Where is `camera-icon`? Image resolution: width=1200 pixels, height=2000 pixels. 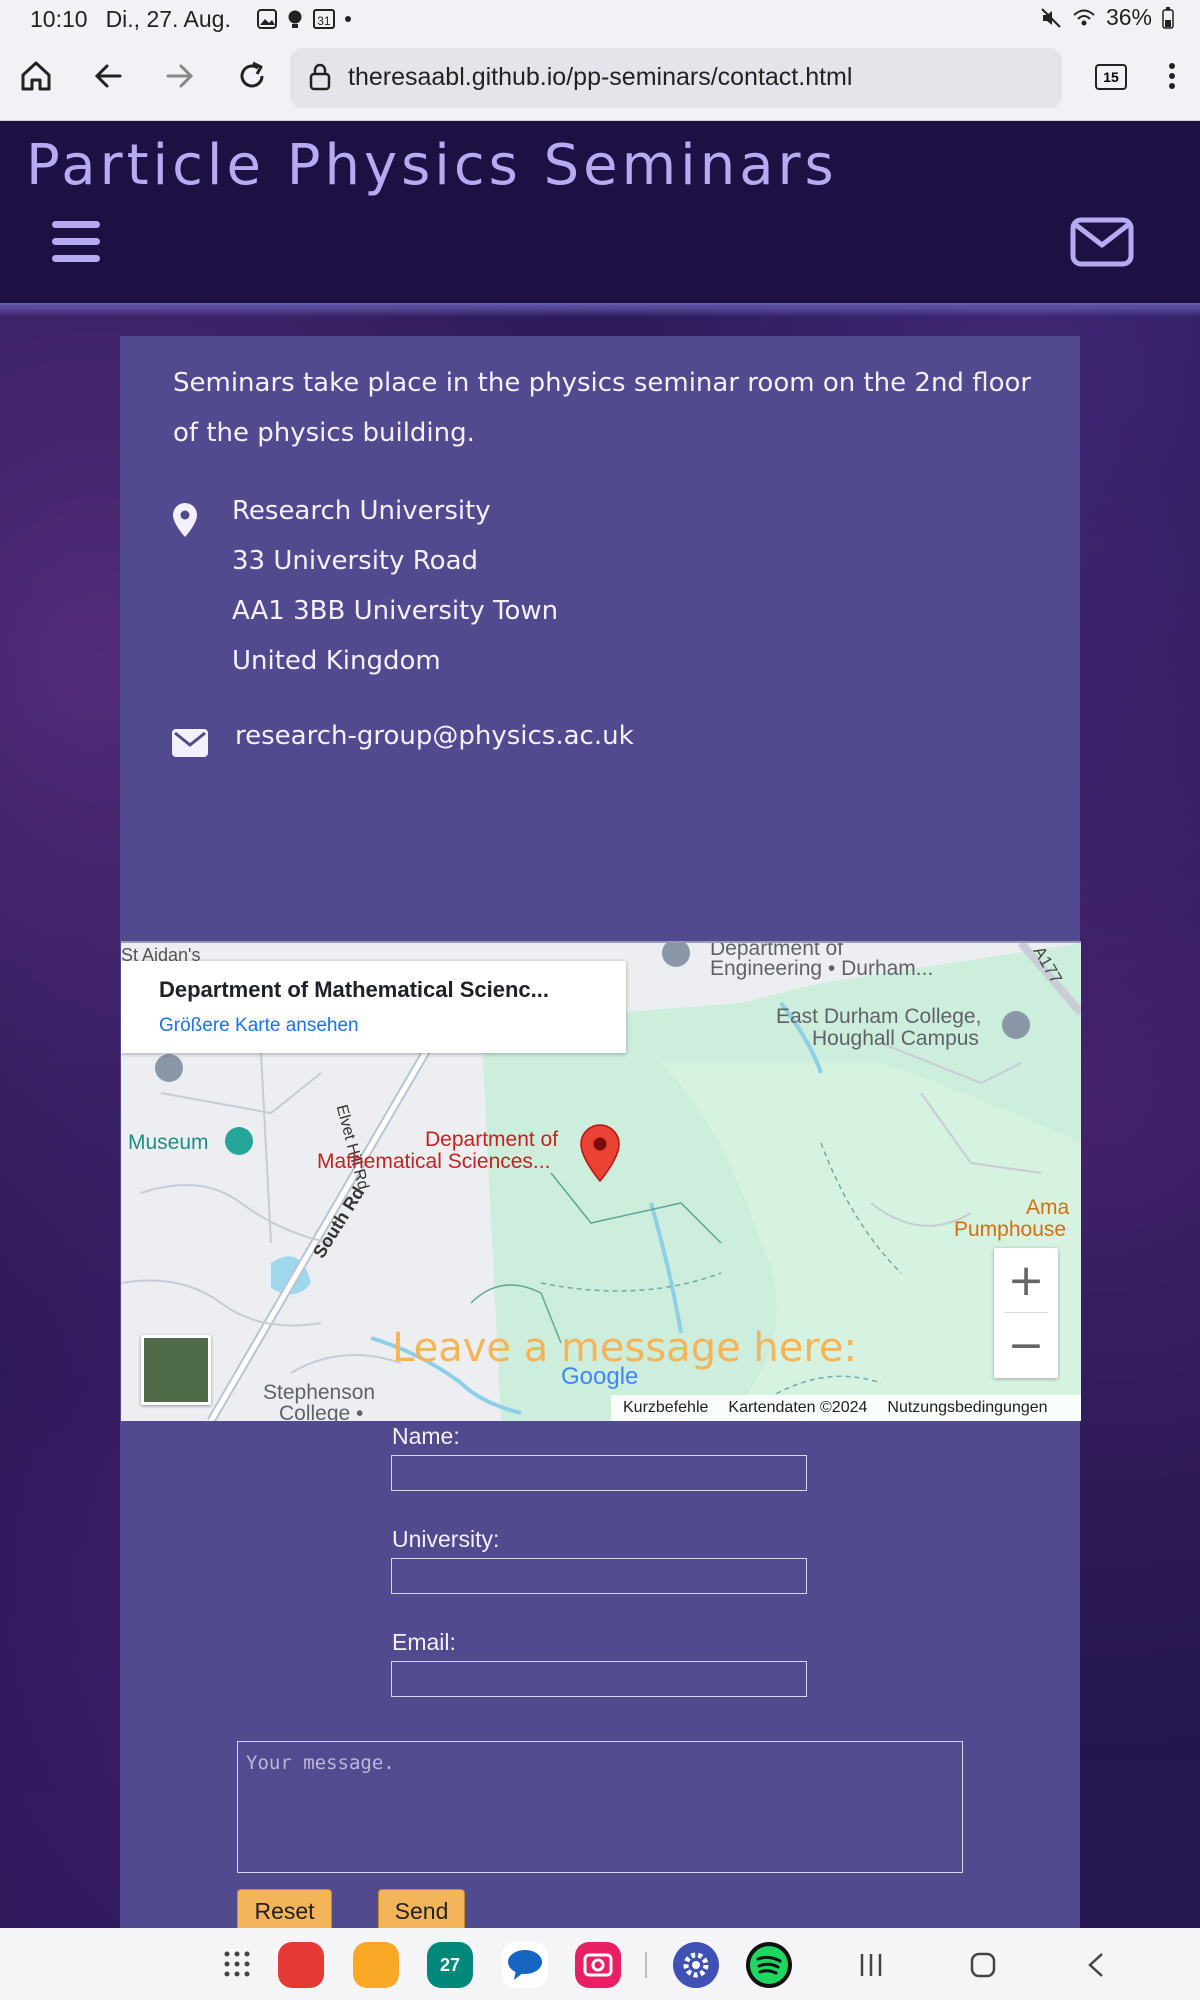
camera-icon is located at coordinates (598, 1965).